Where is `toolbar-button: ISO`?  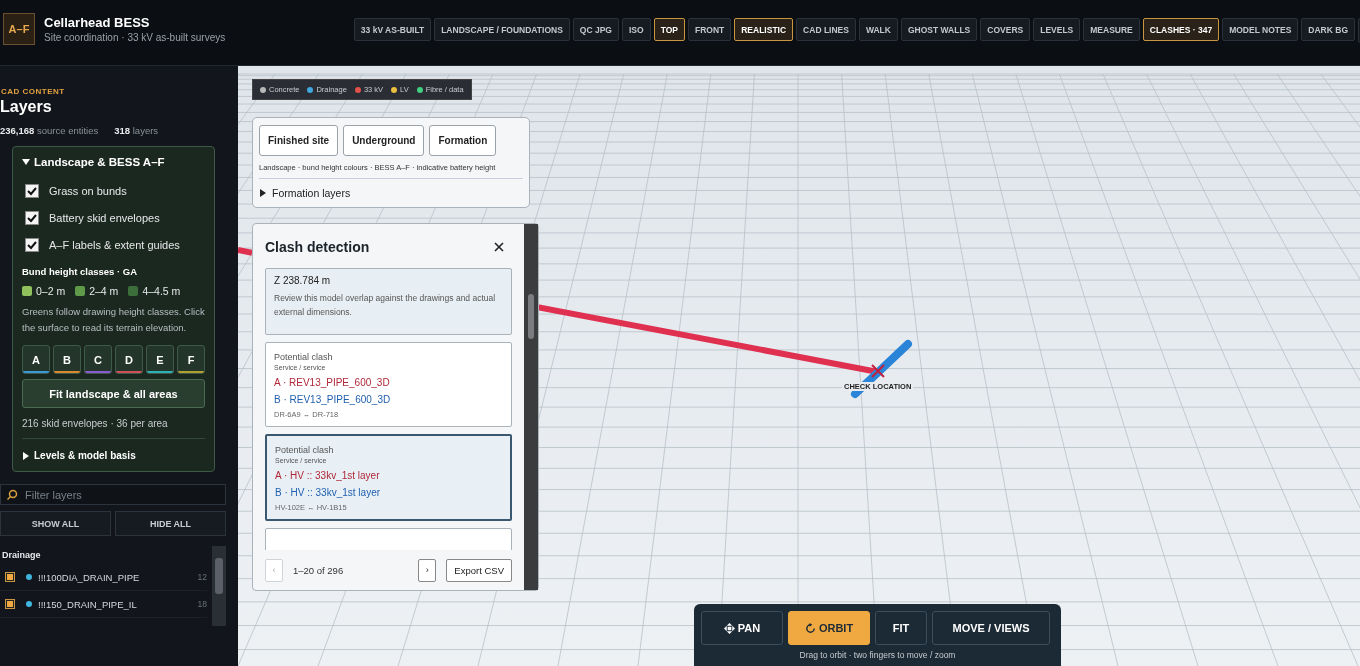 toolbar-button: ISO is located at coordinates (636, 29).